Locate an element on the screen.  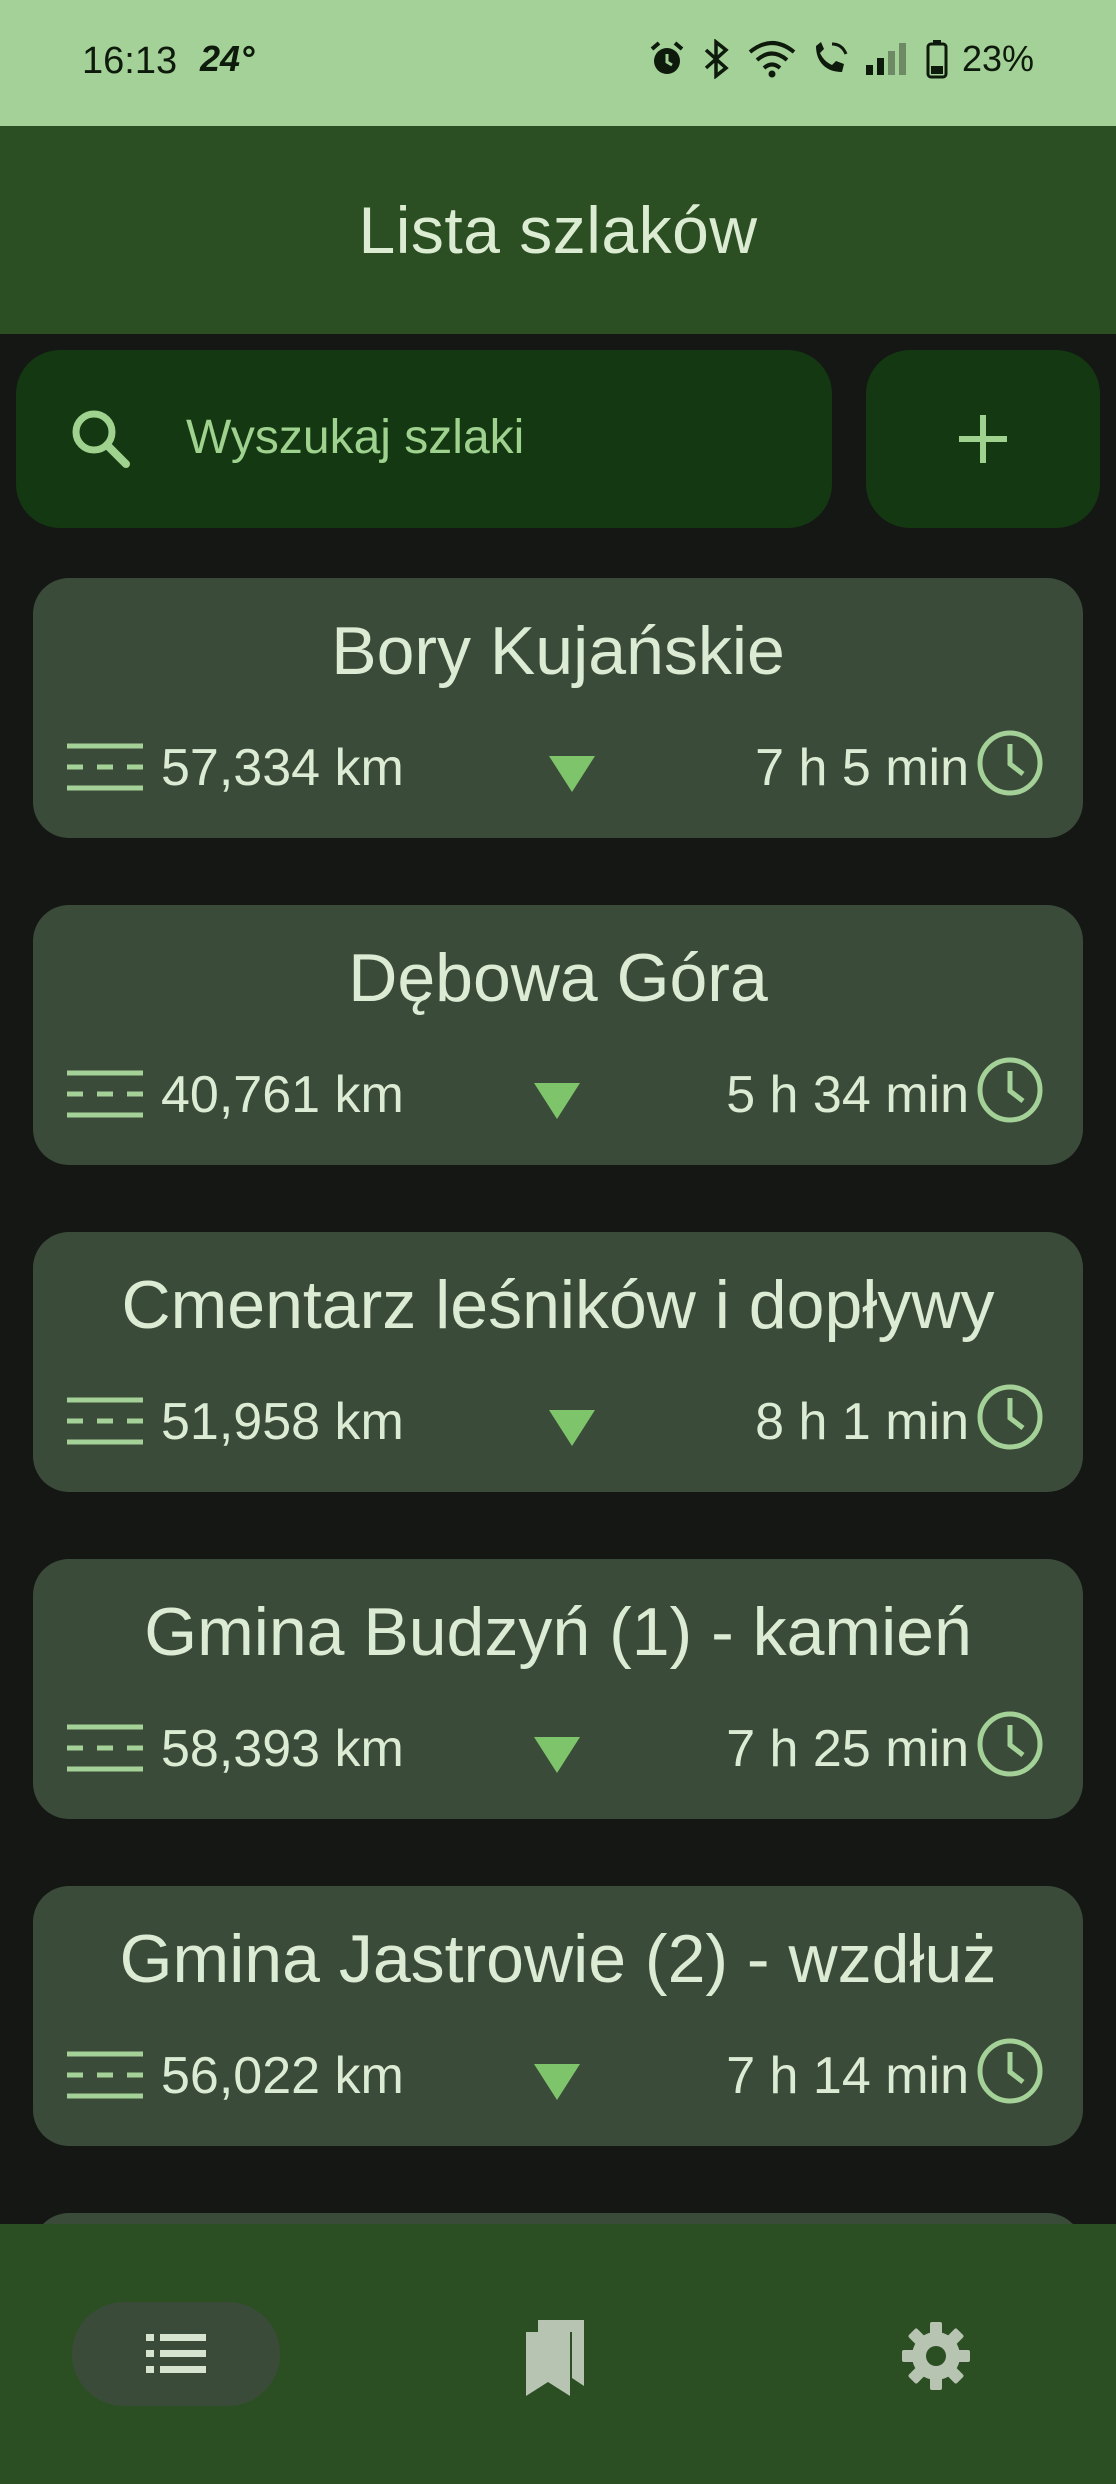
battery-percent: 23% is located at coordinates (997, 58).